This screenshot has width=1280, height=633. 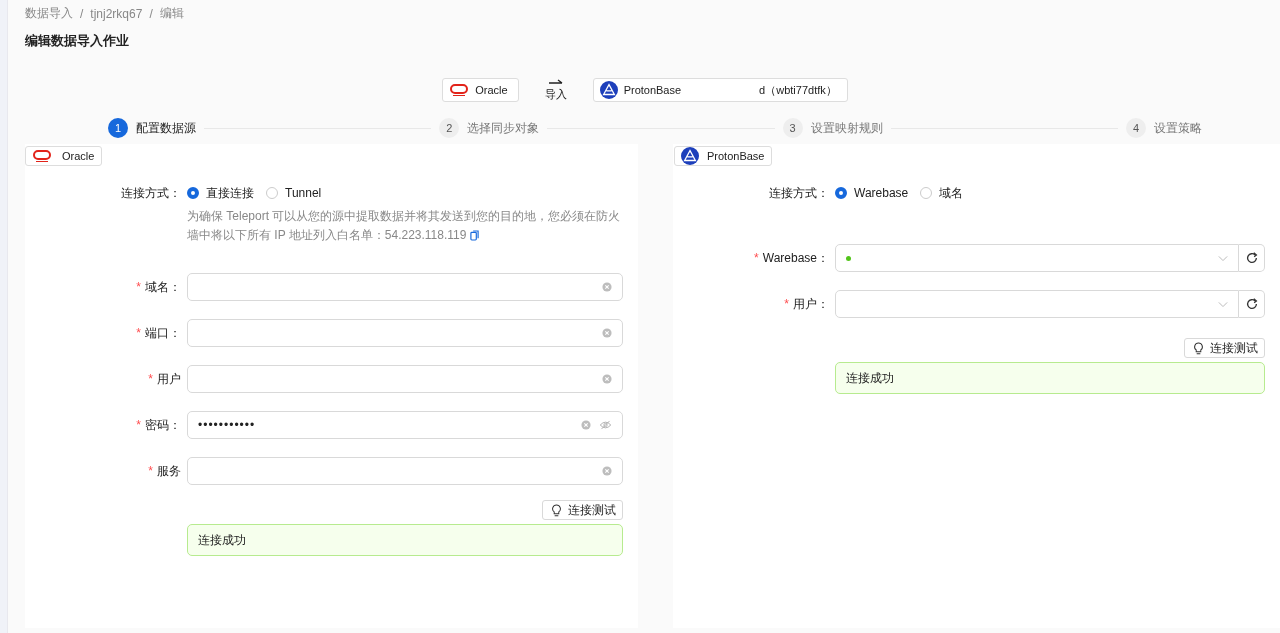 What do you see at coordinates (171, 13) in the screenshot?
I see `breadcrumb-item: 编辑` at bounding box center [171, 13].